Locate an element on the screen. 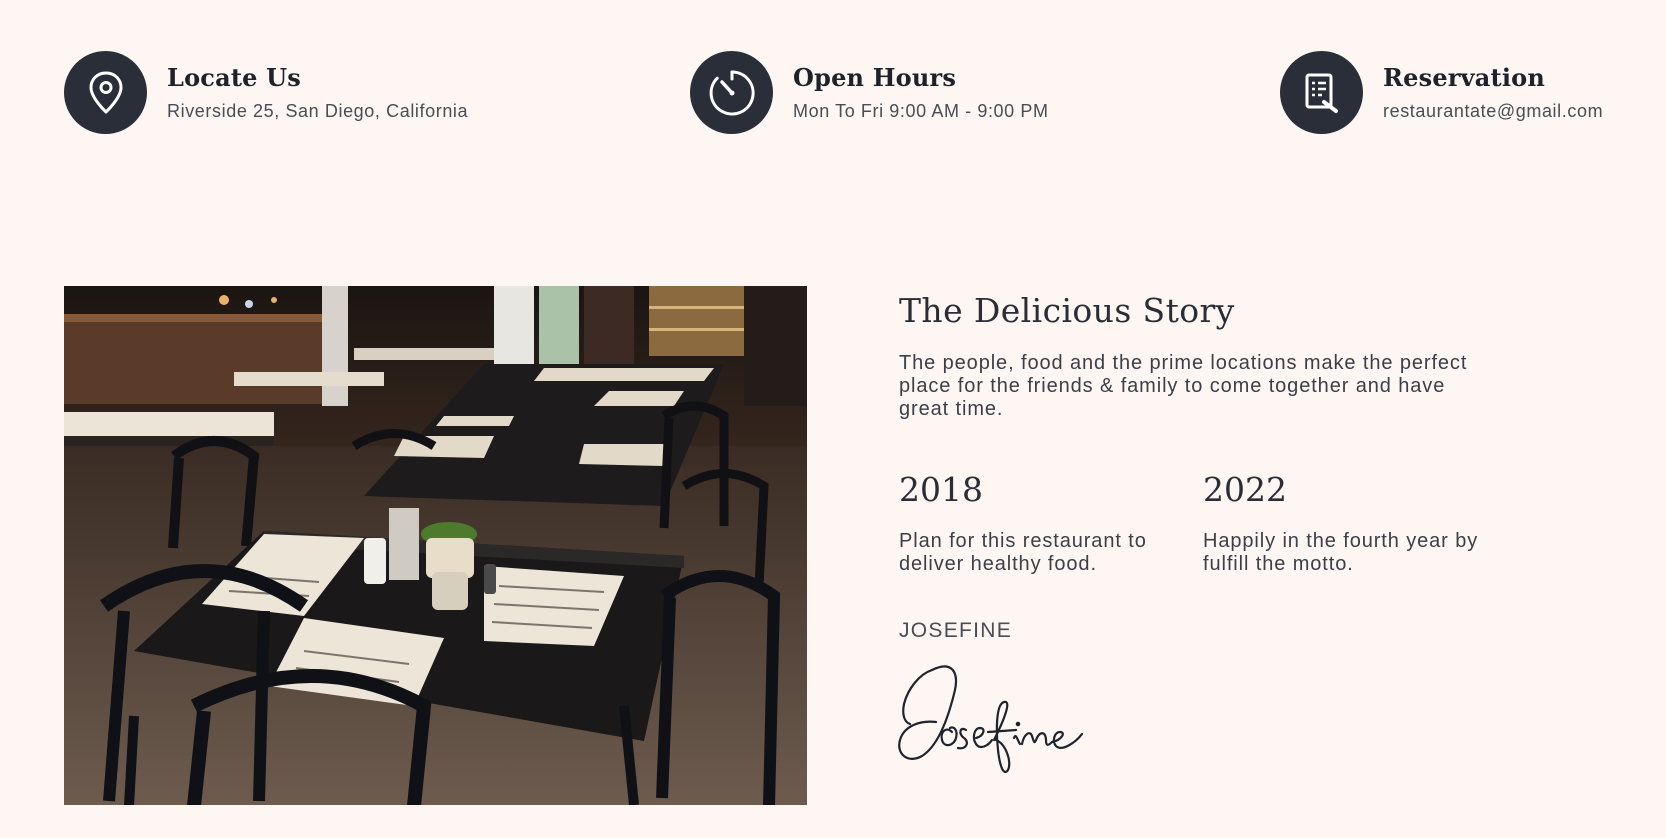 This screenshot has height=838, width=1666. info-address: Riverside 25, San Diego, California is located at coordinates (318, 110).